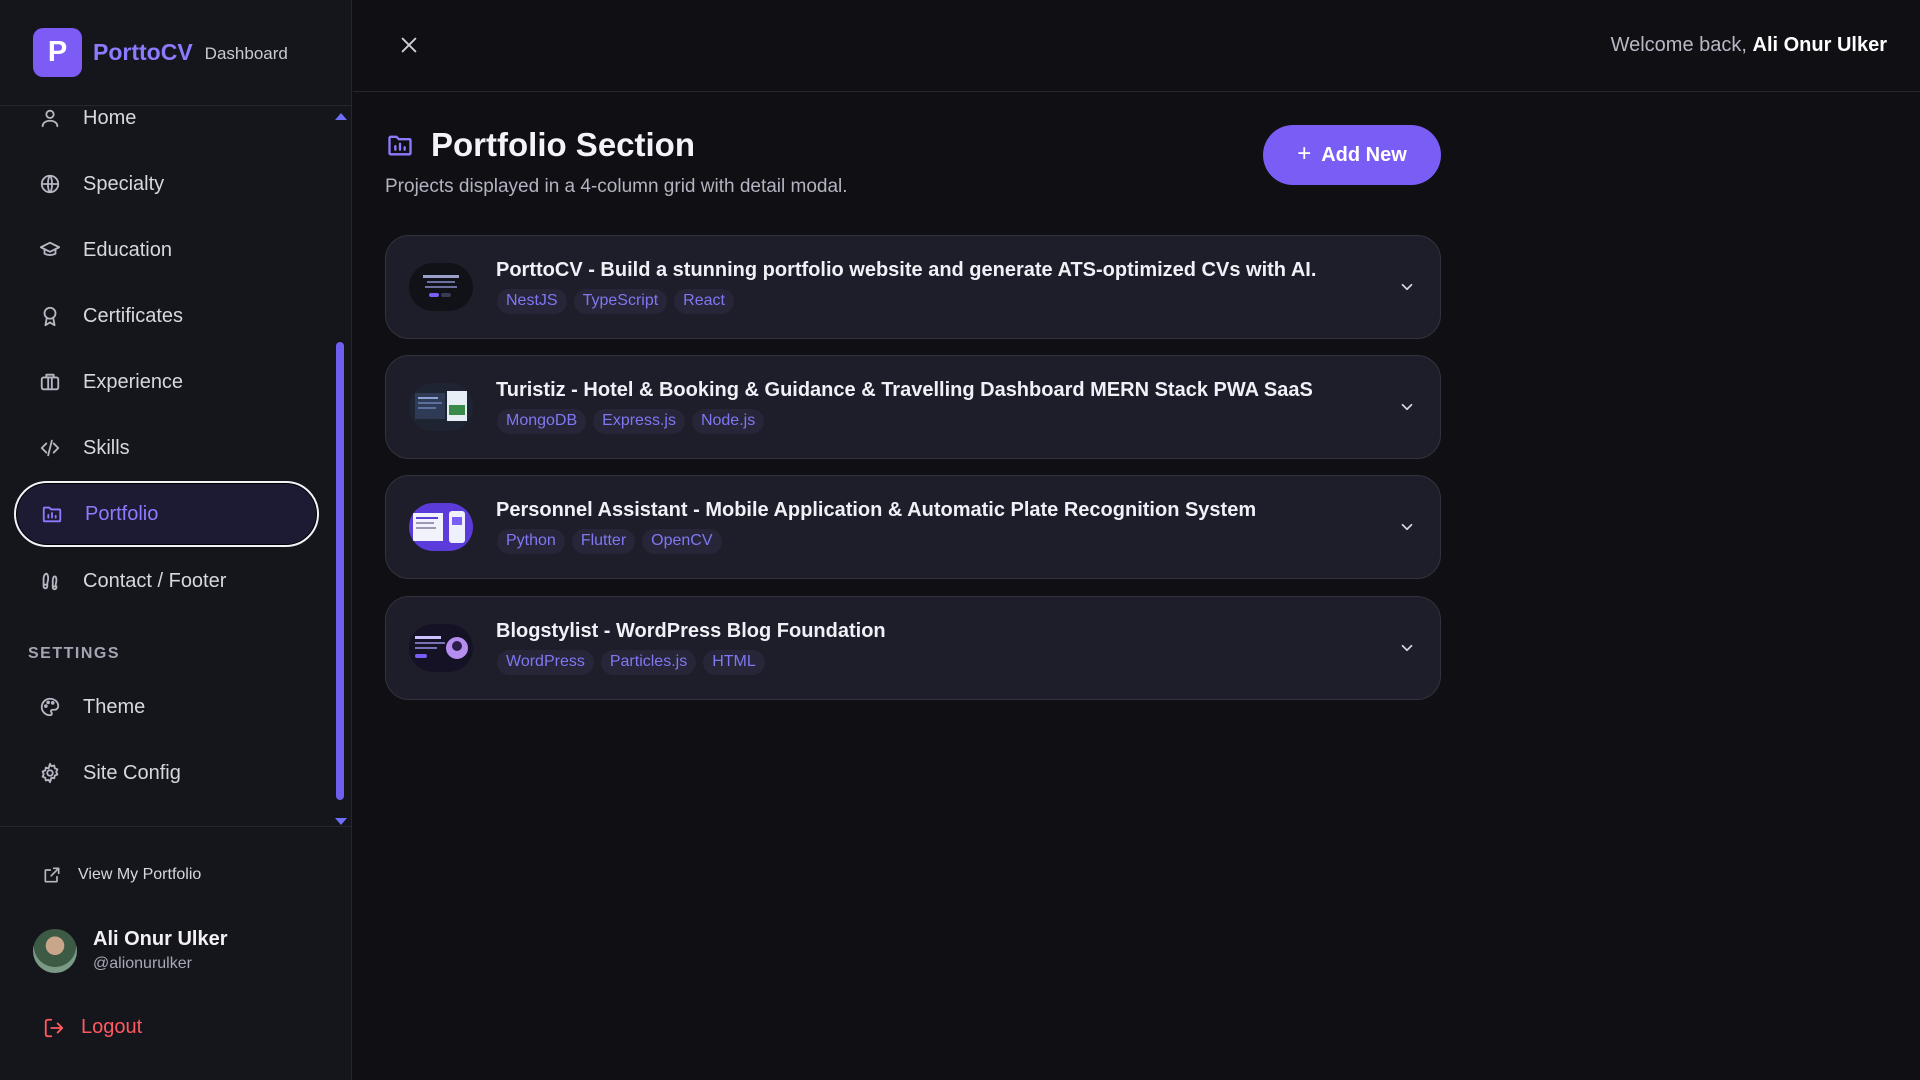 Image resolution: width=1920 pixels, height=1080 pixels. What do you see at coordinates (50, 448) in the screenshot?
I see `code-icon` at bounding box center [50, 448].